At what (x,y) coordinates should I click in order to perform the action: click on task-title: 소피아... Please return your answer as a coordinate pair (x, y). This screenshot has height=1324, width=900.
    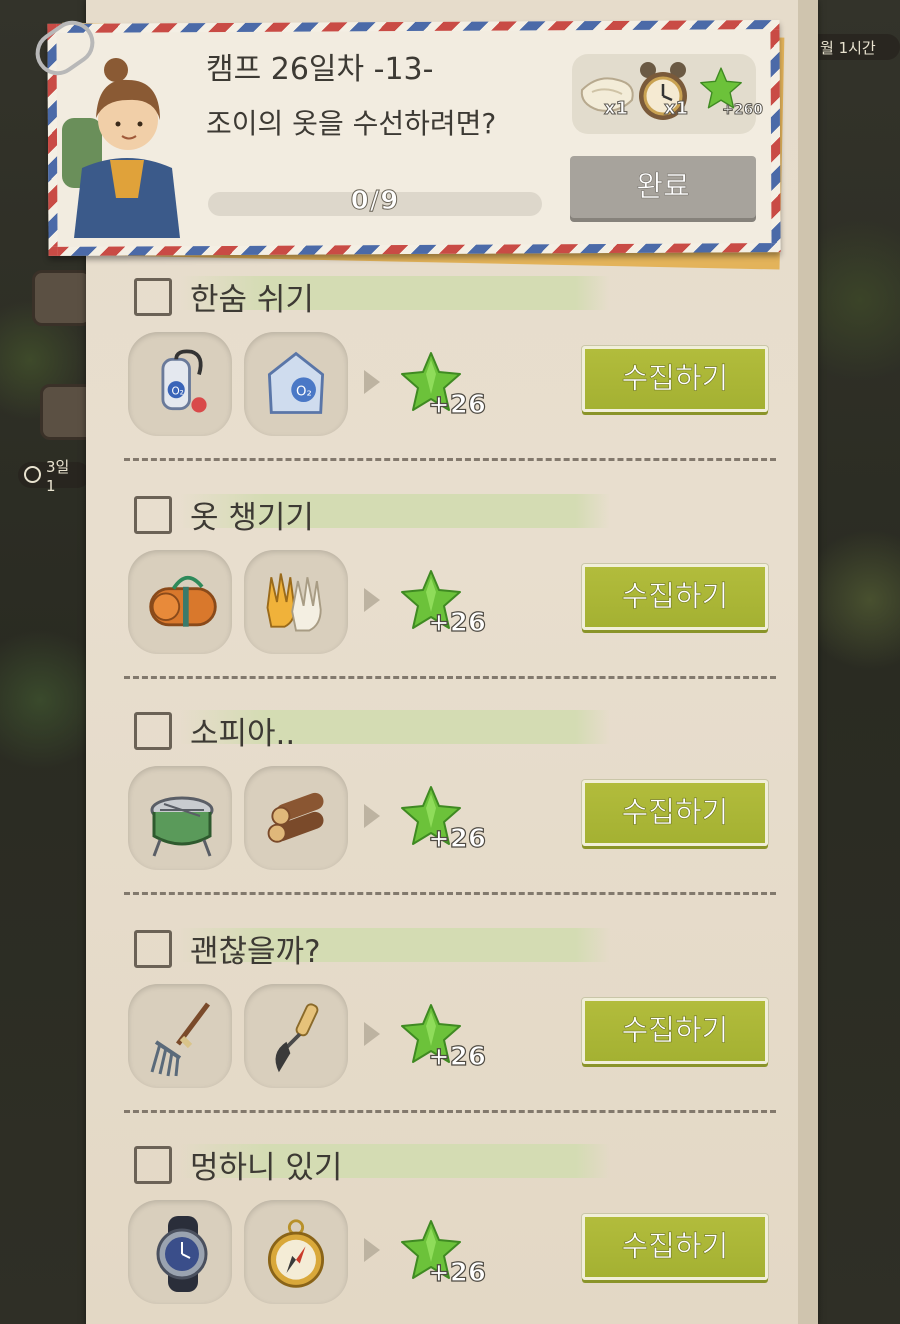
    Looking at the image, I should click on (243, 734).